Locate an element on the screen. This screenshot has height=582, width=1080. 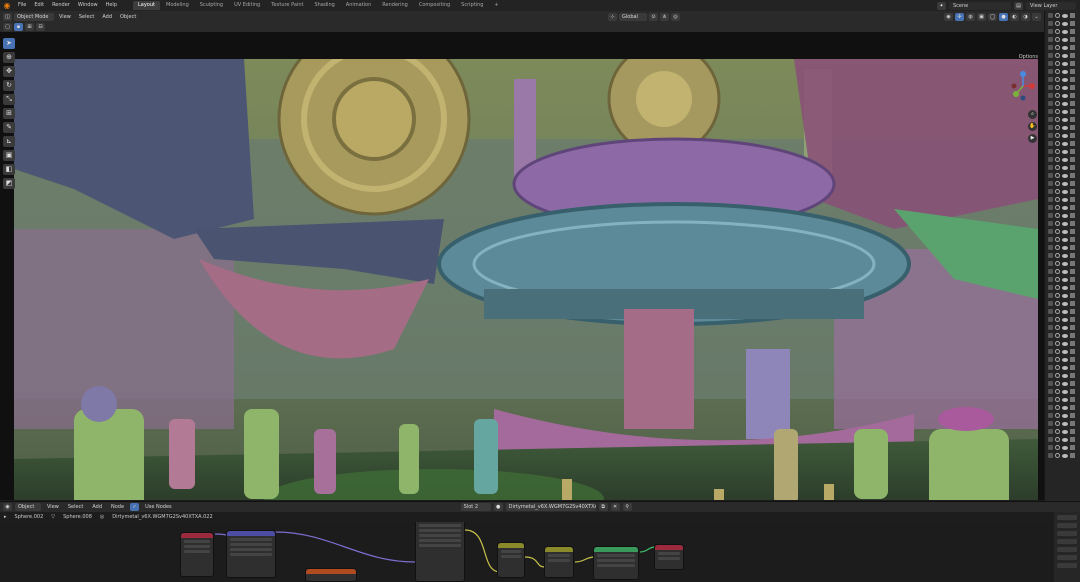
material-output-node is located at coordinates (669, 557).